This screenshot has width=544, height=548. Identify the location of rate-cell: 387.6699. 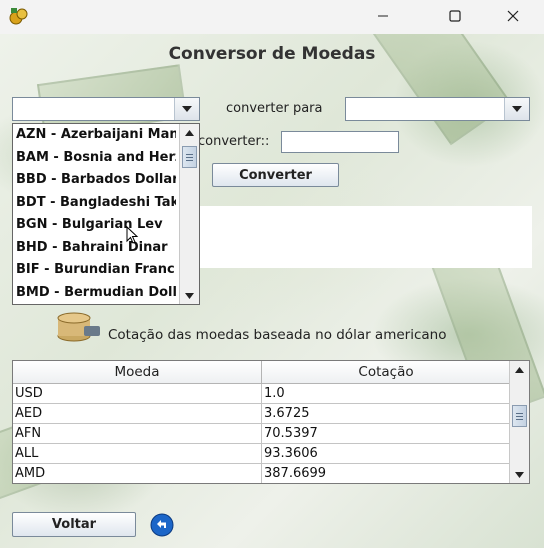
(386, 473).